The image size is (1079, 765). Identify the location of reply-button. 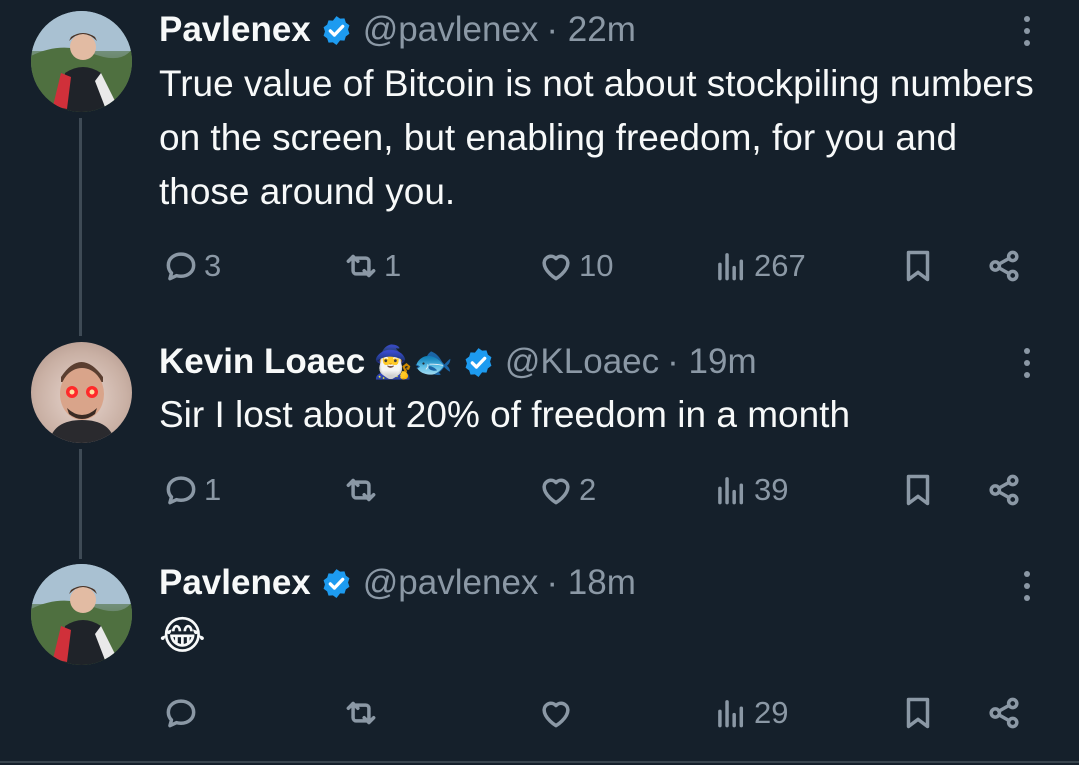
(183, 713).